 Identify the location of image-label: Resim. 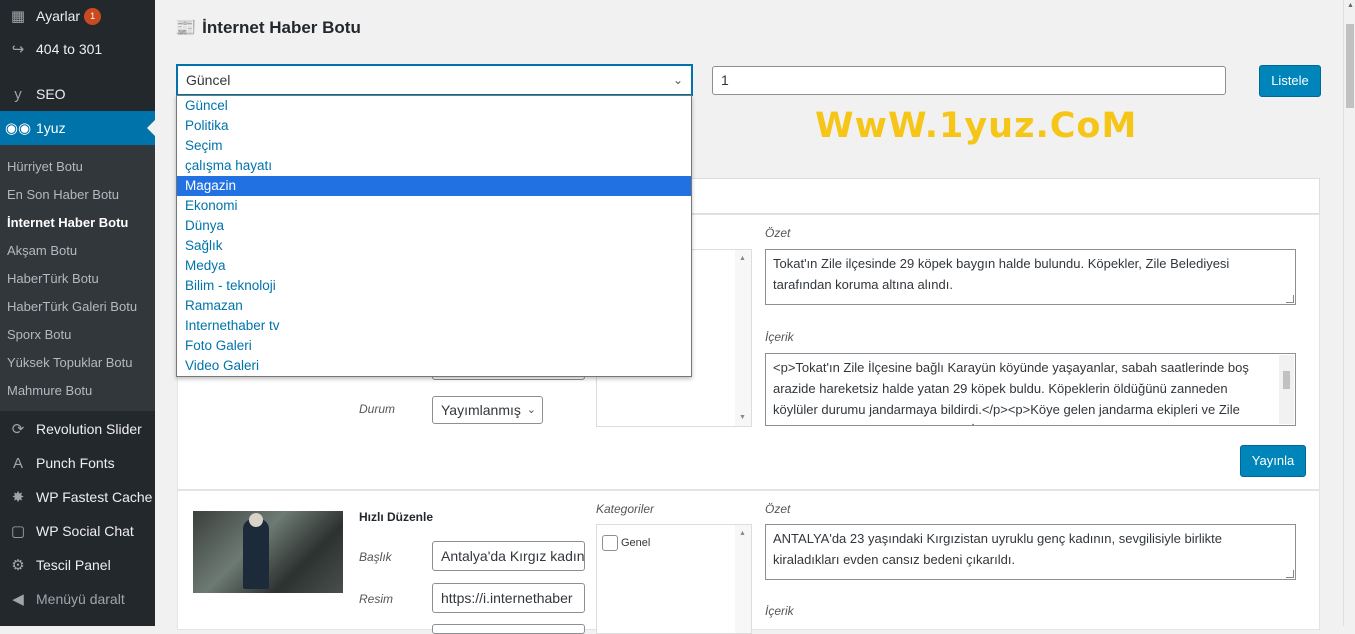
(376, 599).